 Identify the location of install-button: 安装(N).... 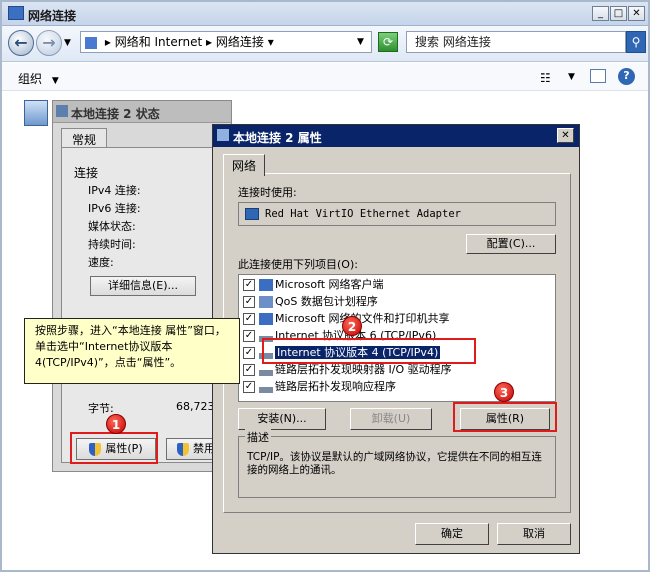
(282, 419).